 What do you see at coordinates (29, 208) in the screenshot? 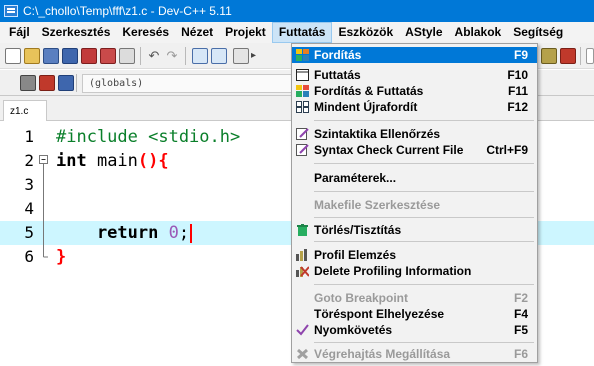
I see `line-number: 4` at bounding box center [29, 208].